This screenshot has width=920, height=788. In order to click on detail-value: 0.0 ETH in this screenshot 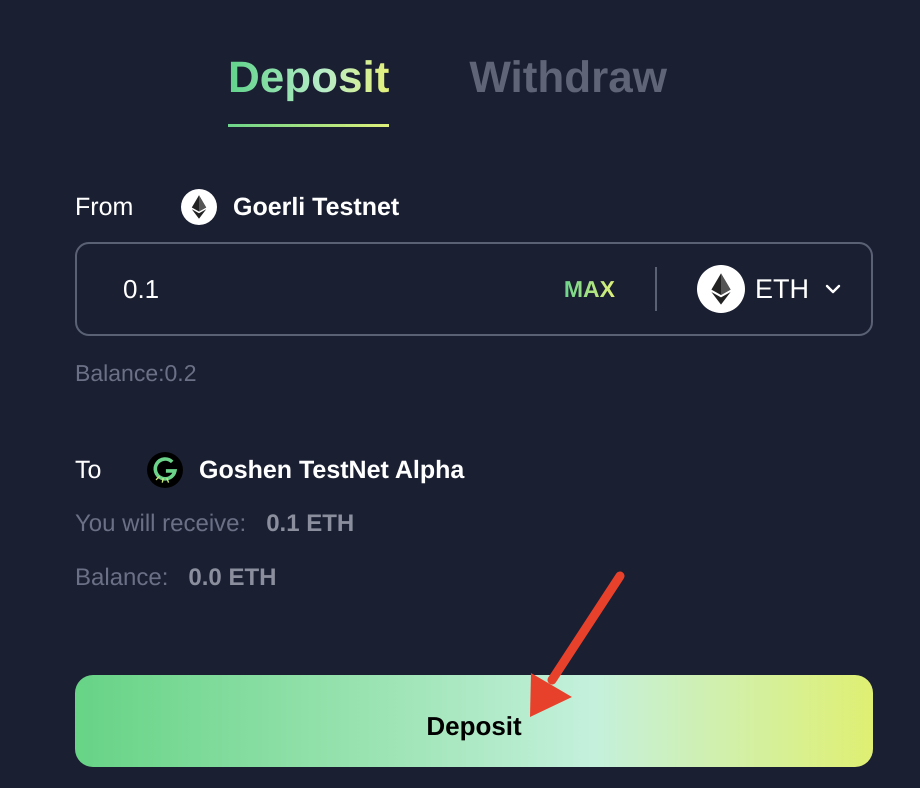, I will do `click(232, 578)`.